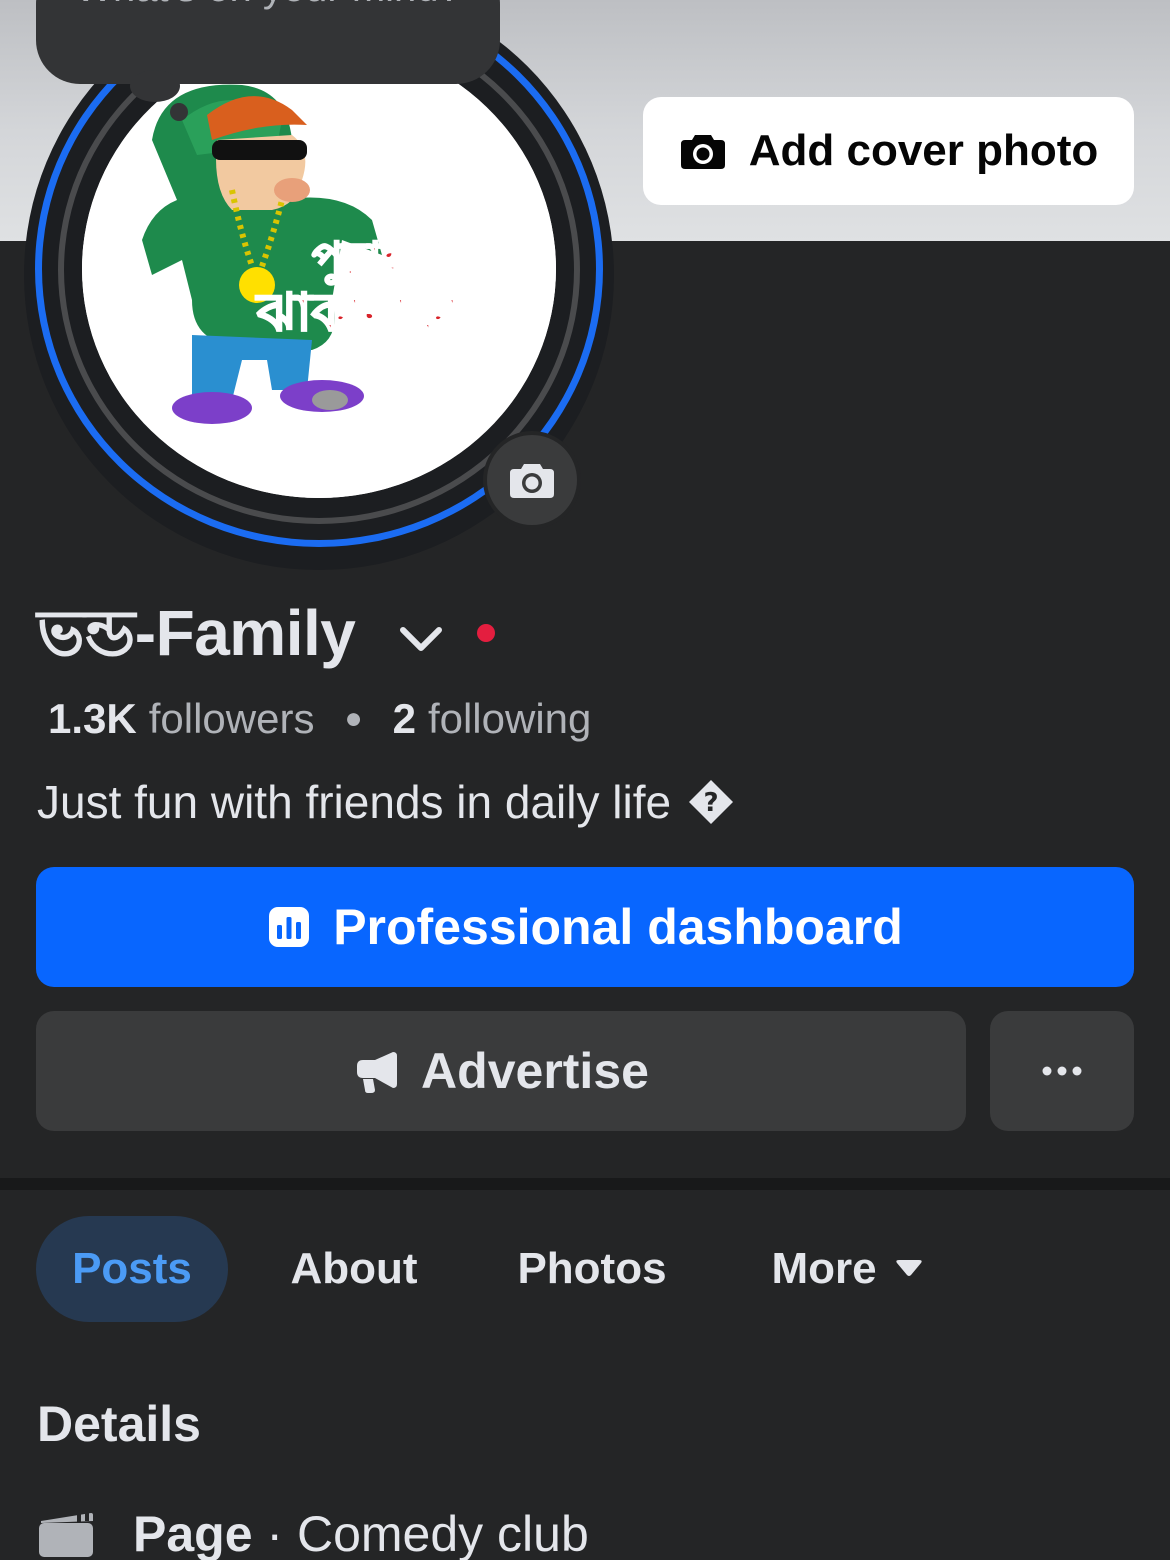  What do you see at coordinates (268, 5) in the screenshot?
I see `composer-placeholder: What's on your mind?` at bounding box center [268, 5].